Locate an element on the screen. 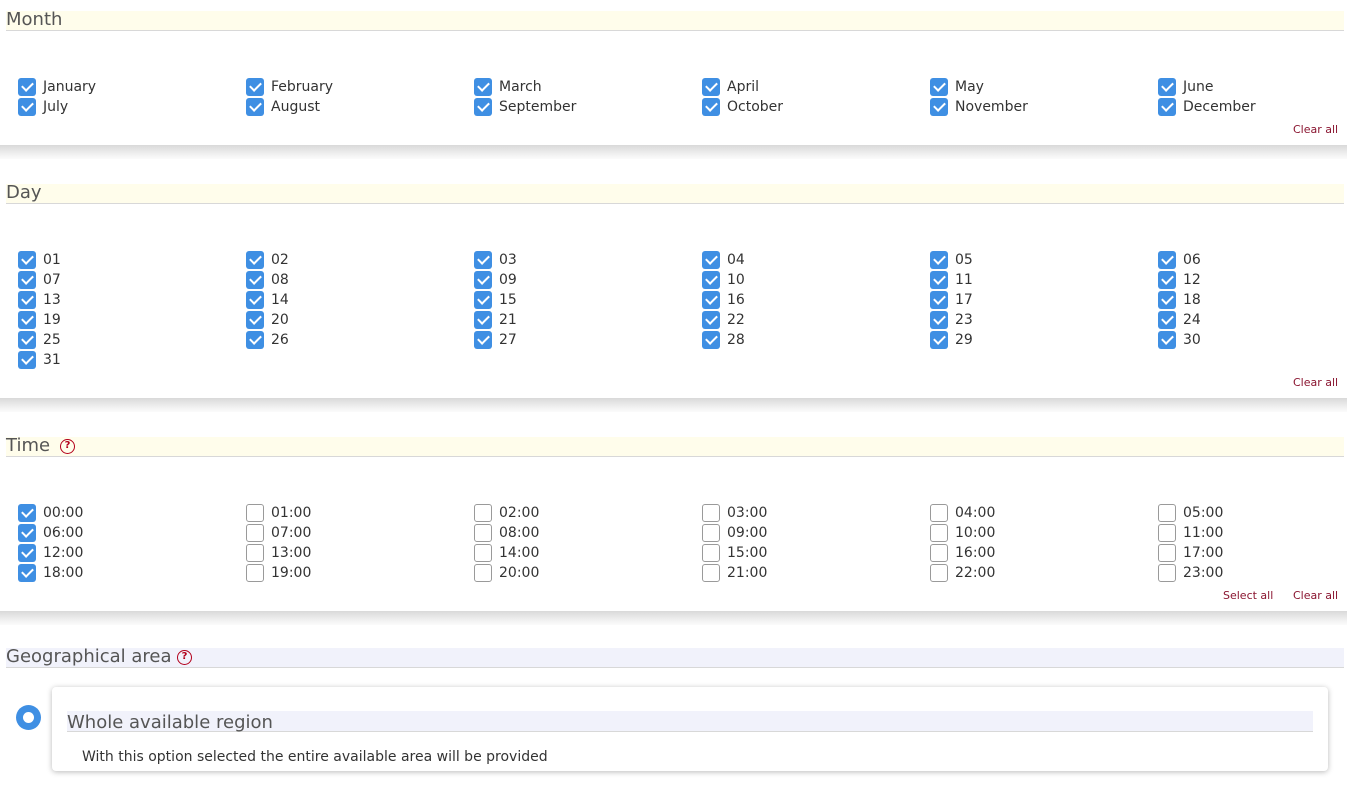  time-checkbox-item: 04:00 is located at coordinates (962, 513).